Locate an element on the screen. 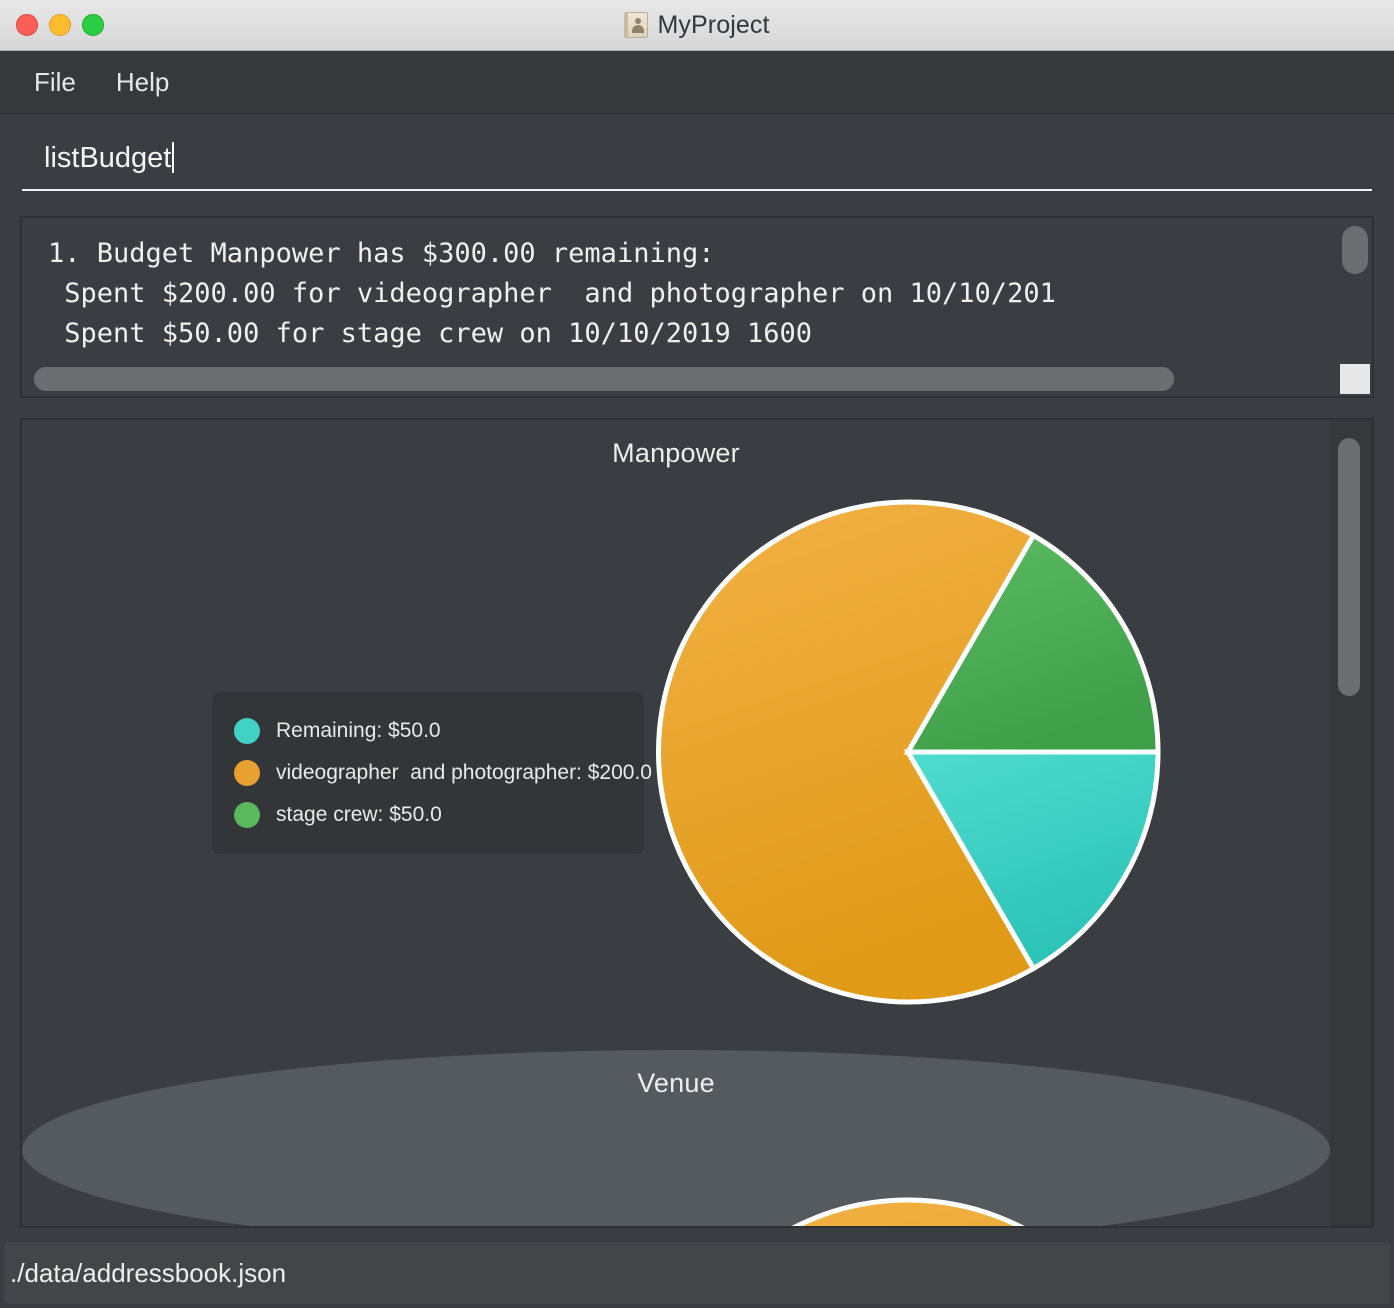 The width and height of the screenshot is (1394, 1308). result-vertical-scrollbar is located at coordinates (1355, 290).